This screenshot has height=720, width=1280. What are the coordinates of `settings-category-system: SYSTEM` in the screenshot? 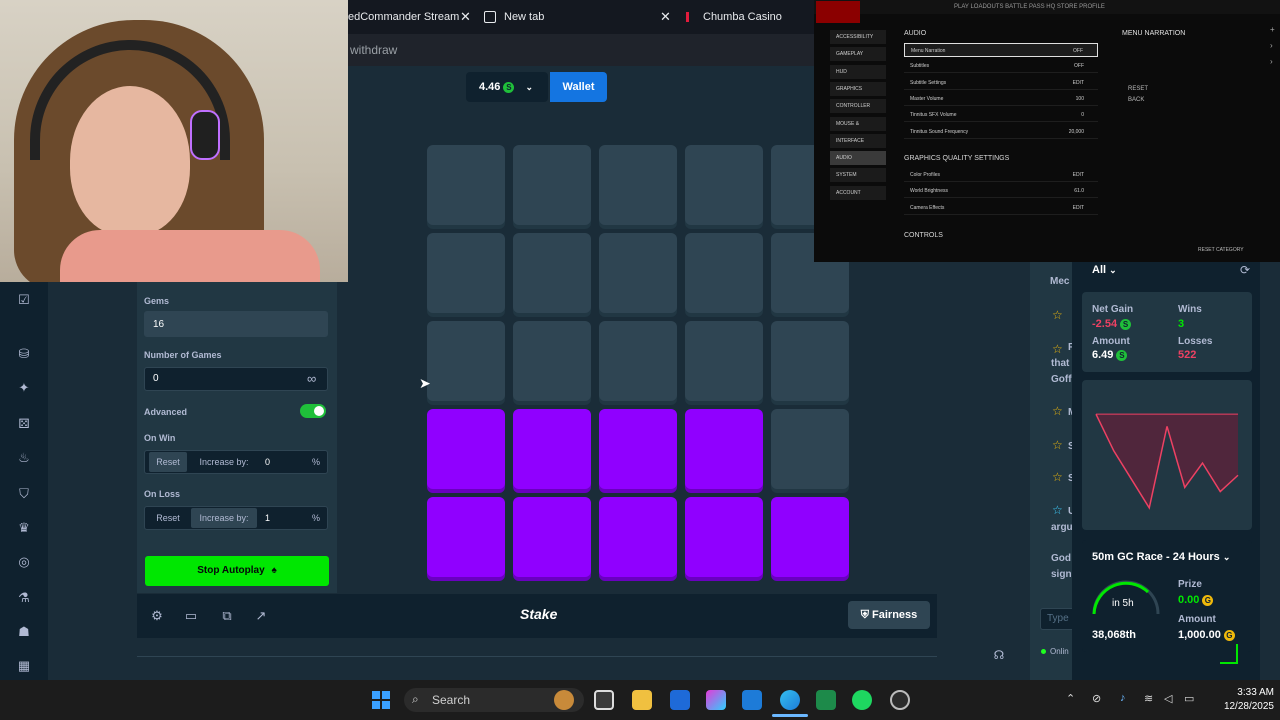 It's located at (858, 175).